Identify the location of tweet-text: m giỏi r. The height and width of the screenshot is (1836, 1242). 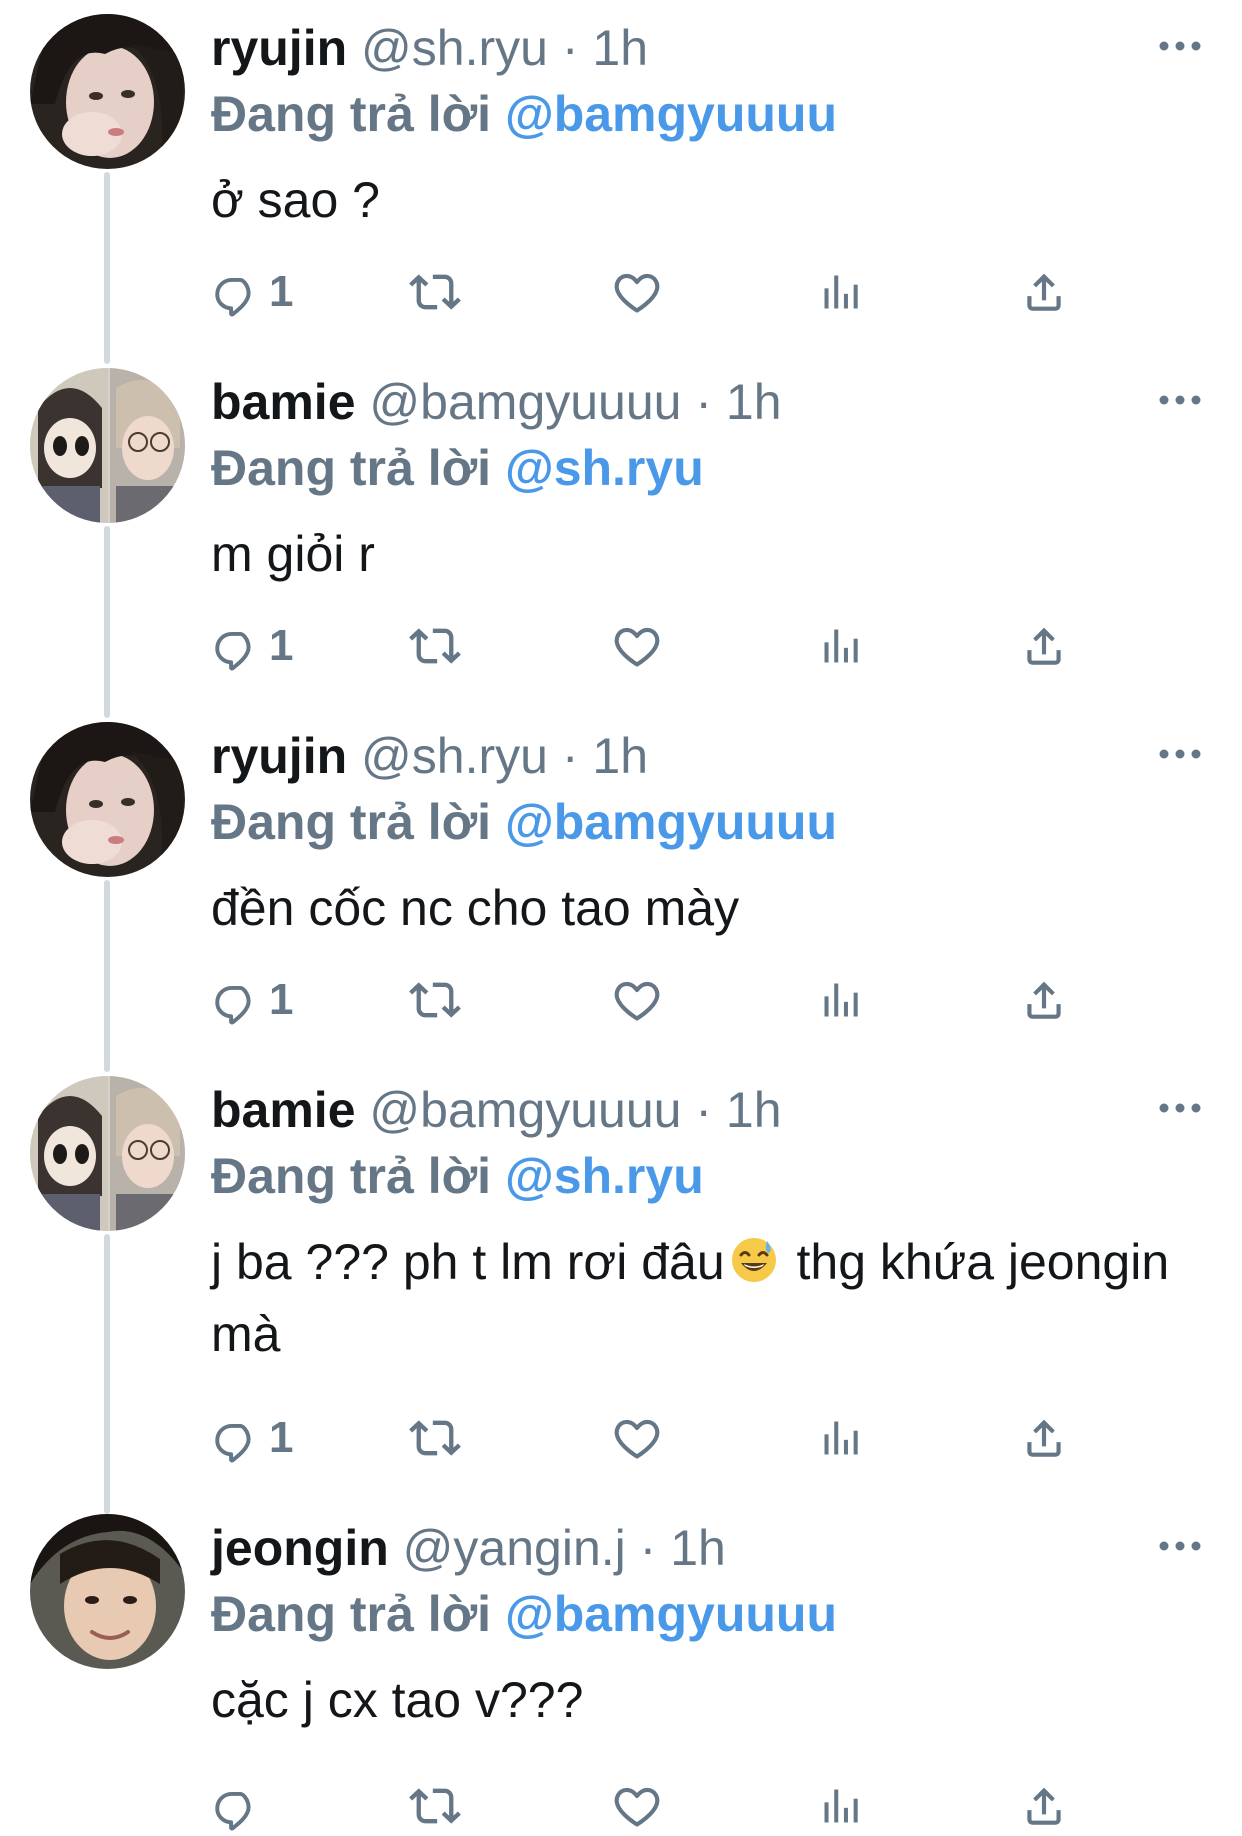
(293, 554).